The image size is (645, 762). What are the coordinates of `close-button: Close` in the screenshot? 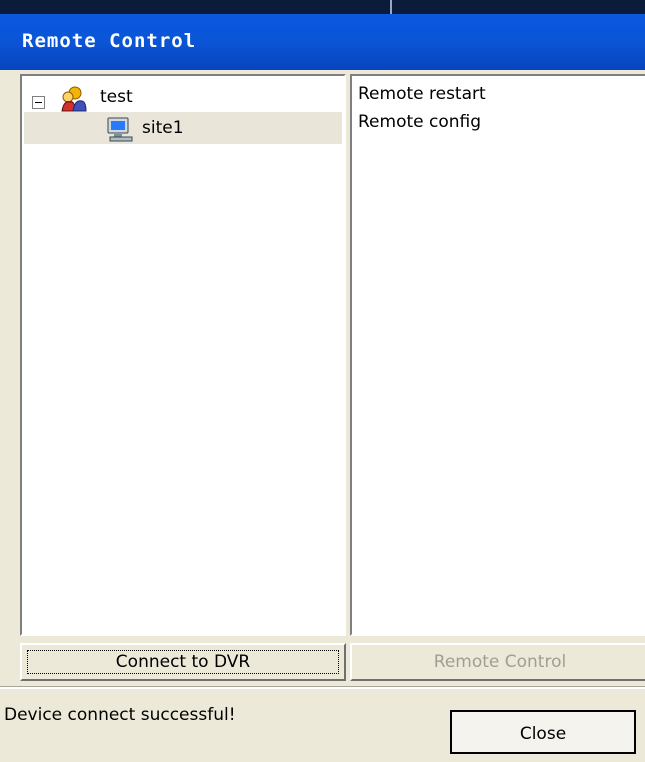 It's located at (543, 732).